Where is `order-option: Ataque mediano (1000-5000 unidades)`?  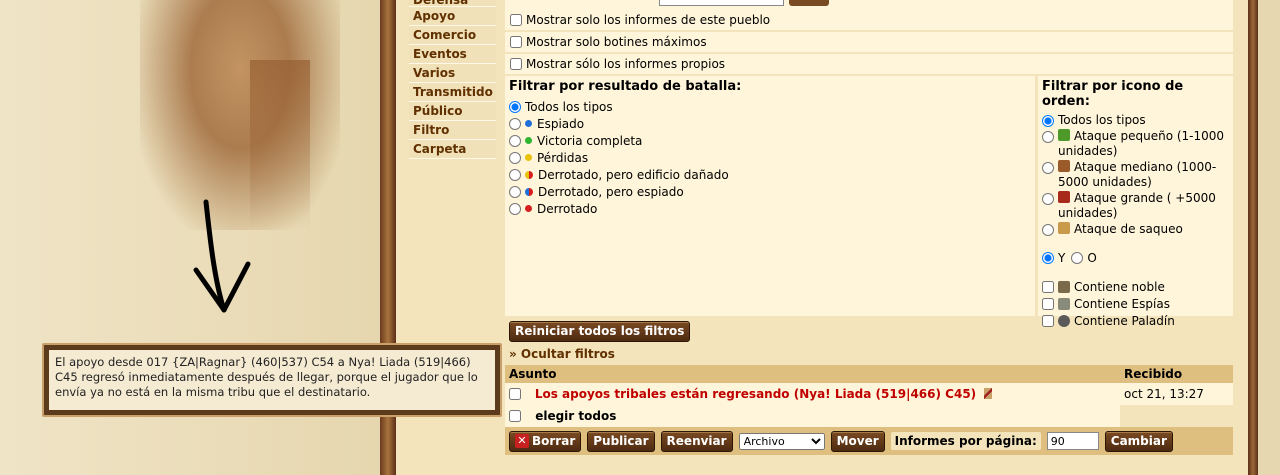
order-option: Ataque mediano (1000-5000 unidades) is located at coordinates (1135, 175).